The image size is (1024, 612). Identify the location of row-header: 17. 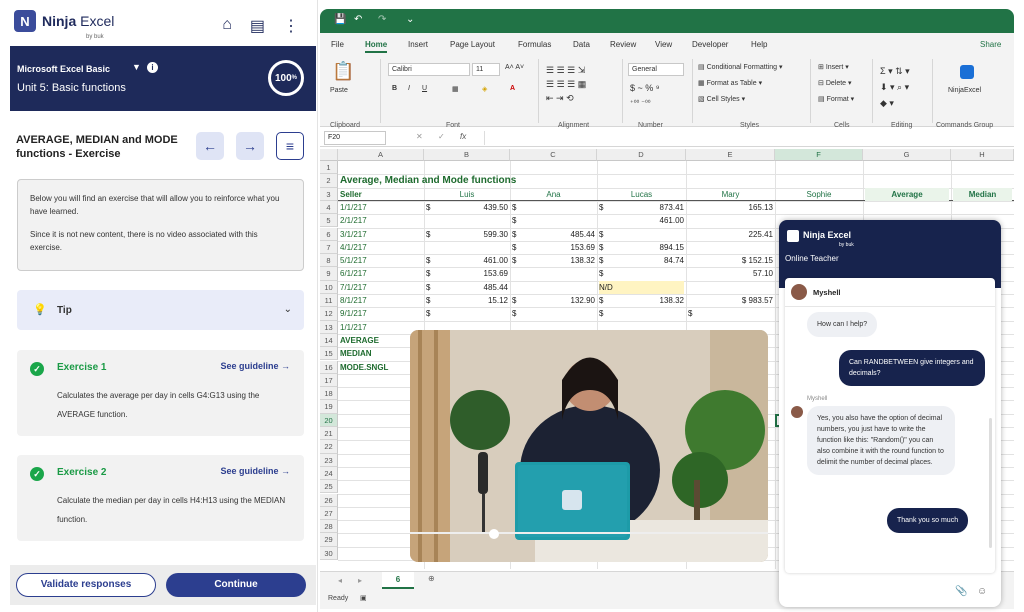
(329, 380).